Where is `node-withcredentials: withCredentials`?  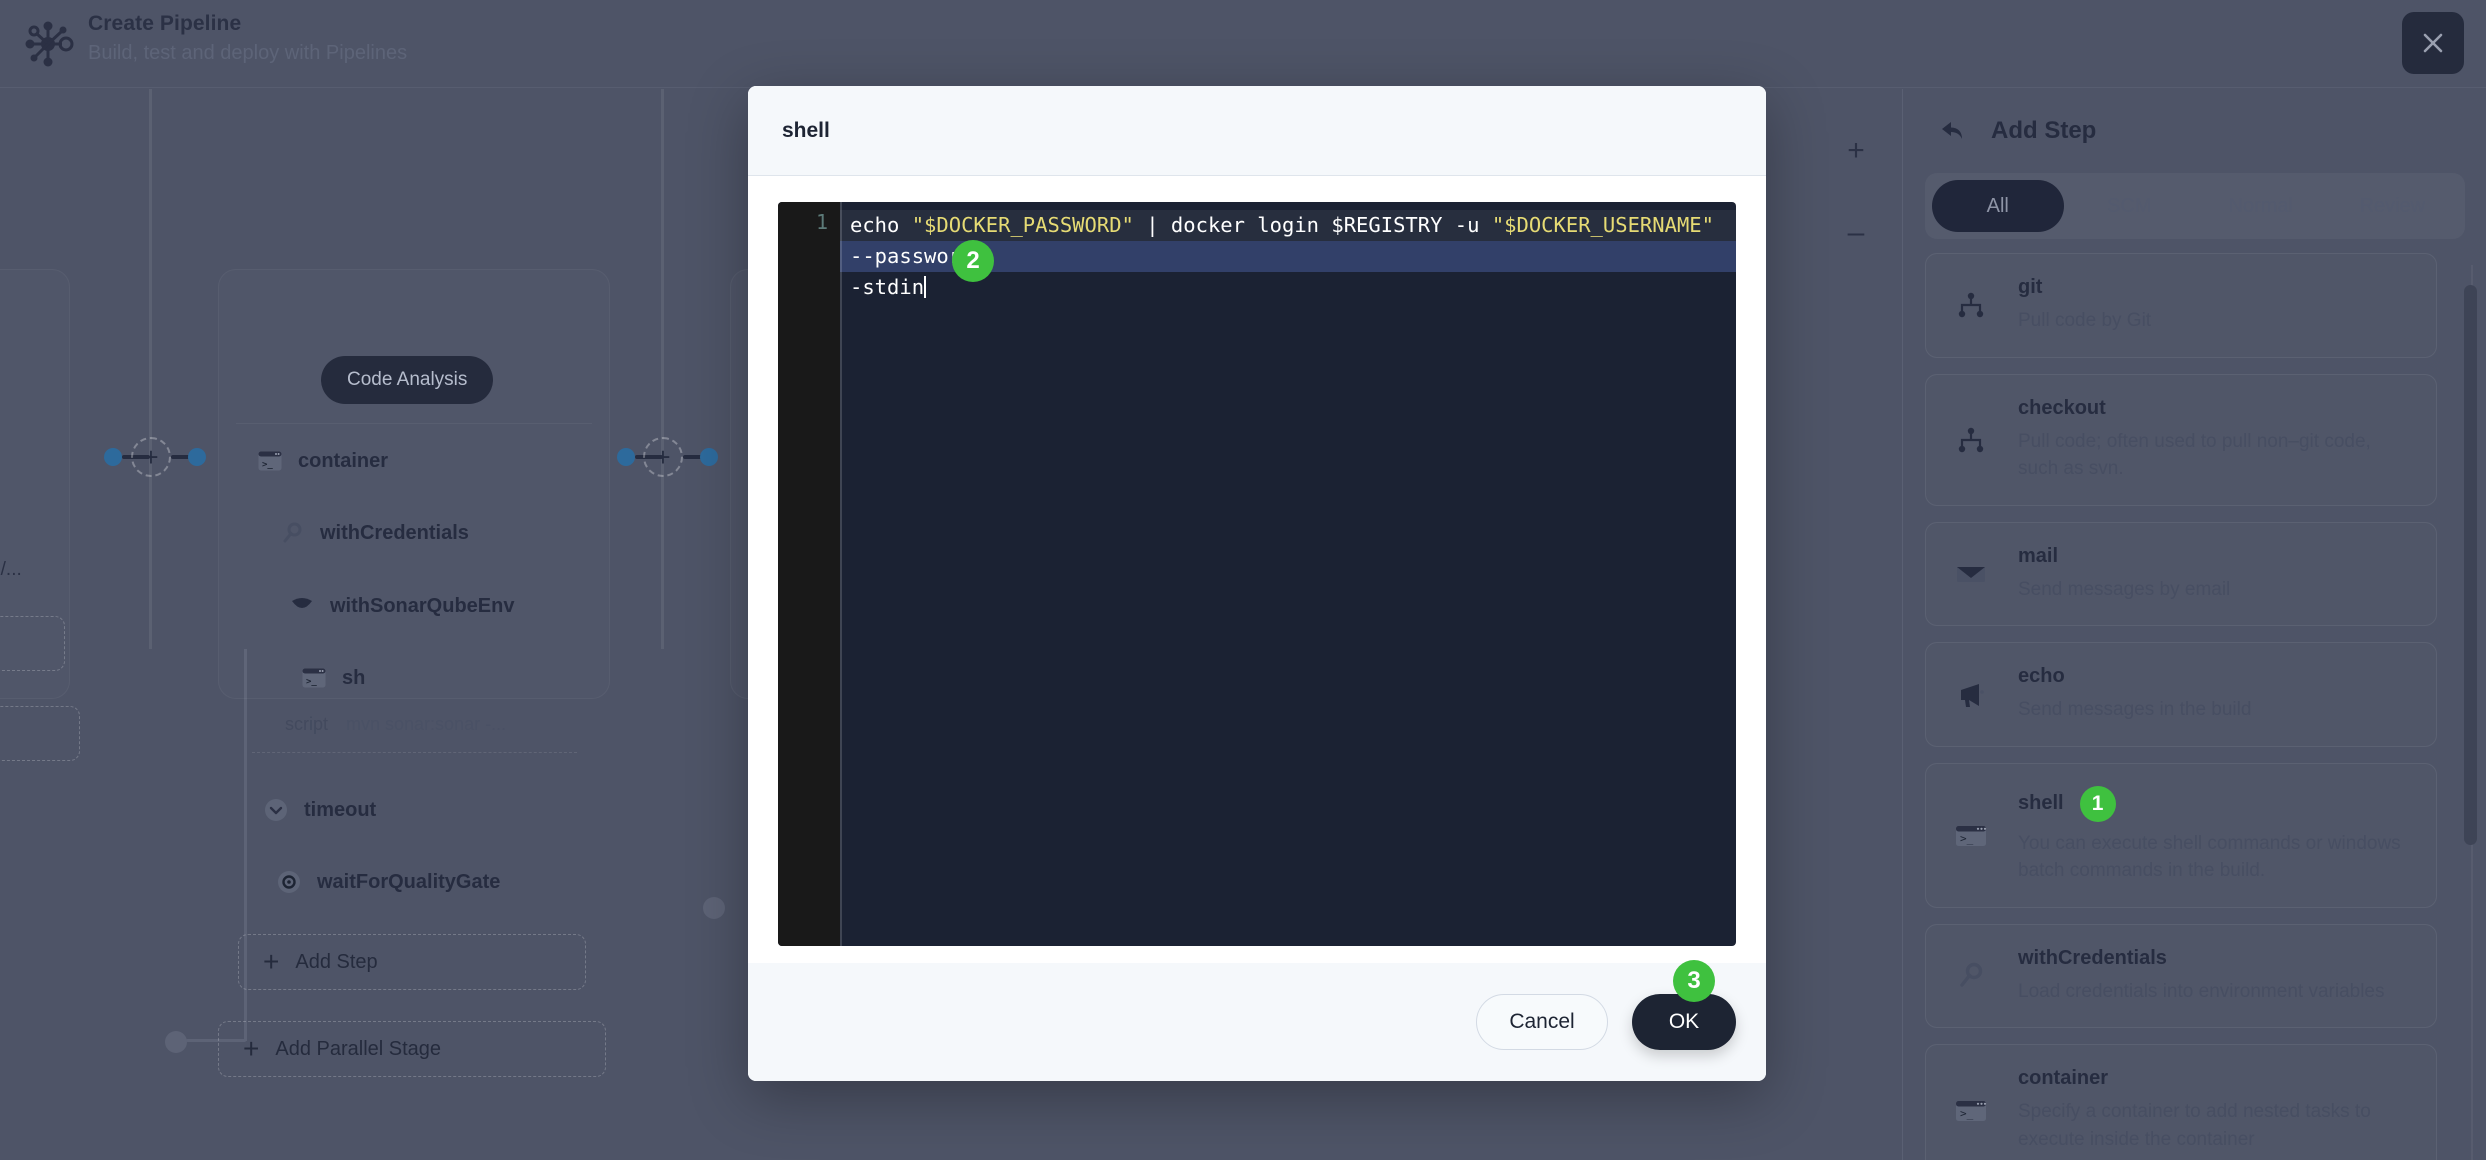 node-withcredentials: withCredentials is located at coordinates (373, 533).